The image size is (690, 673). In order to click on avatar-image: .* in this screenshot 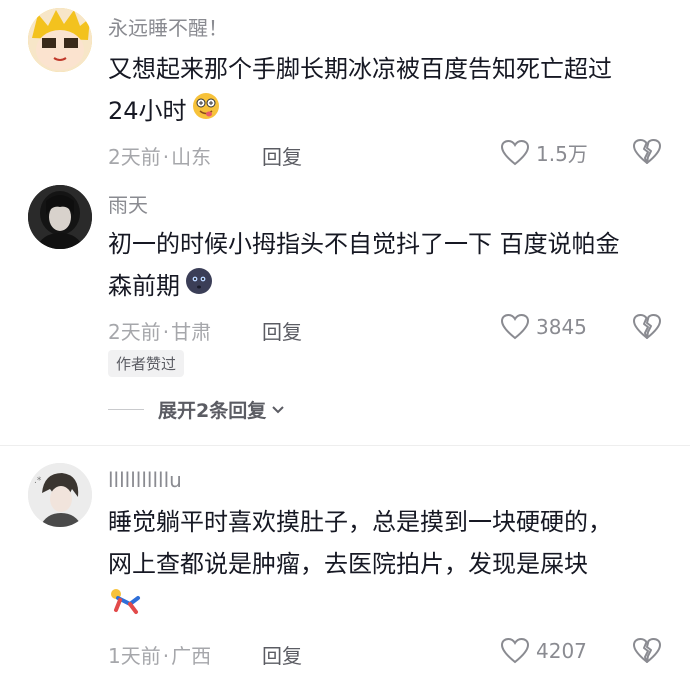, I will do `click(60, 495)`.